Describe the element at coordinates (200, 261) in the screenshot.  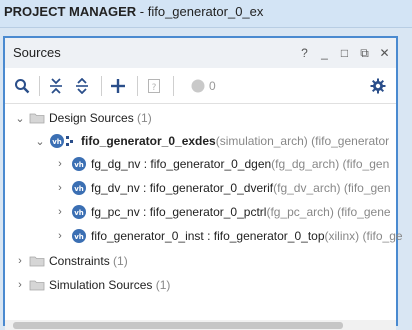
I see `tree-node-constraints: › Constraints (1)` at that location.